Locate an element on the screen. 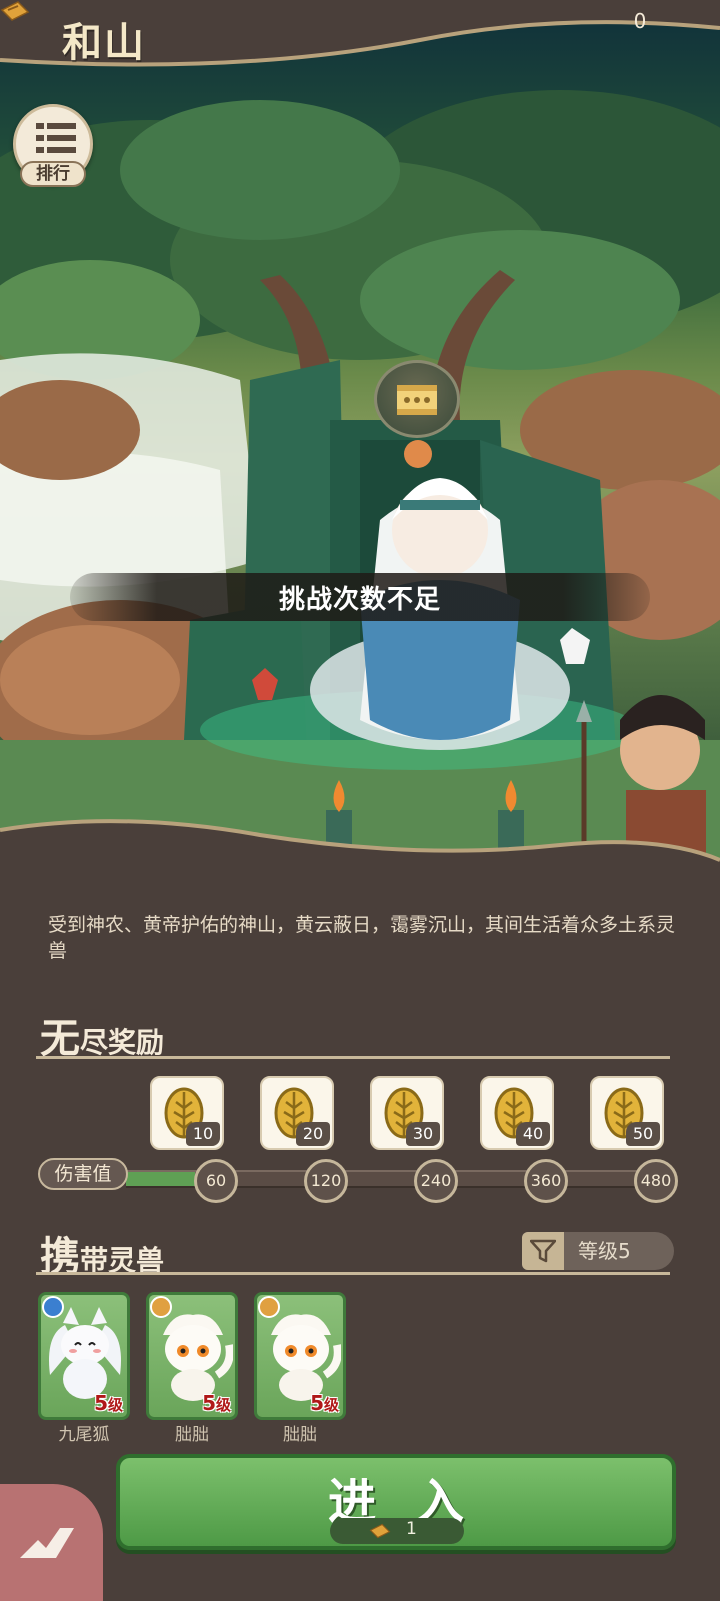 The height and width of the screenshot is (1601, 720). pet-card-3: 5级 is located at coordinates (300, 1356).